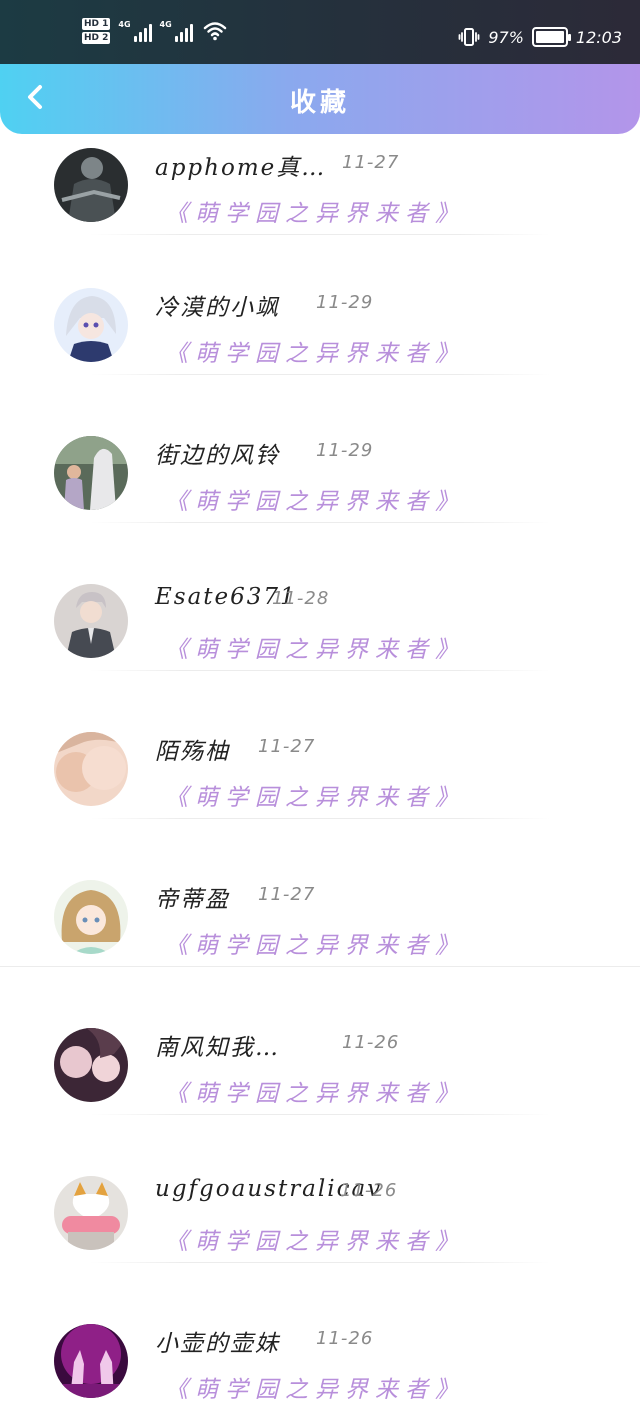 The image size is (640, 1422). I want to click on username: 陌殇柚, so click(192, 752).